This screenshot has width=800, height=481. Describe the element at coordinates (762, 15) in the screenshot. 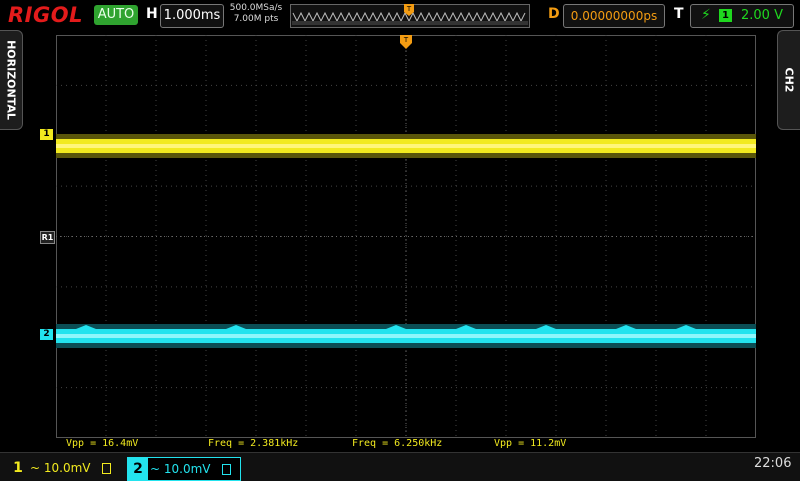

I see `trigger-level: 2.00 V` at that location.